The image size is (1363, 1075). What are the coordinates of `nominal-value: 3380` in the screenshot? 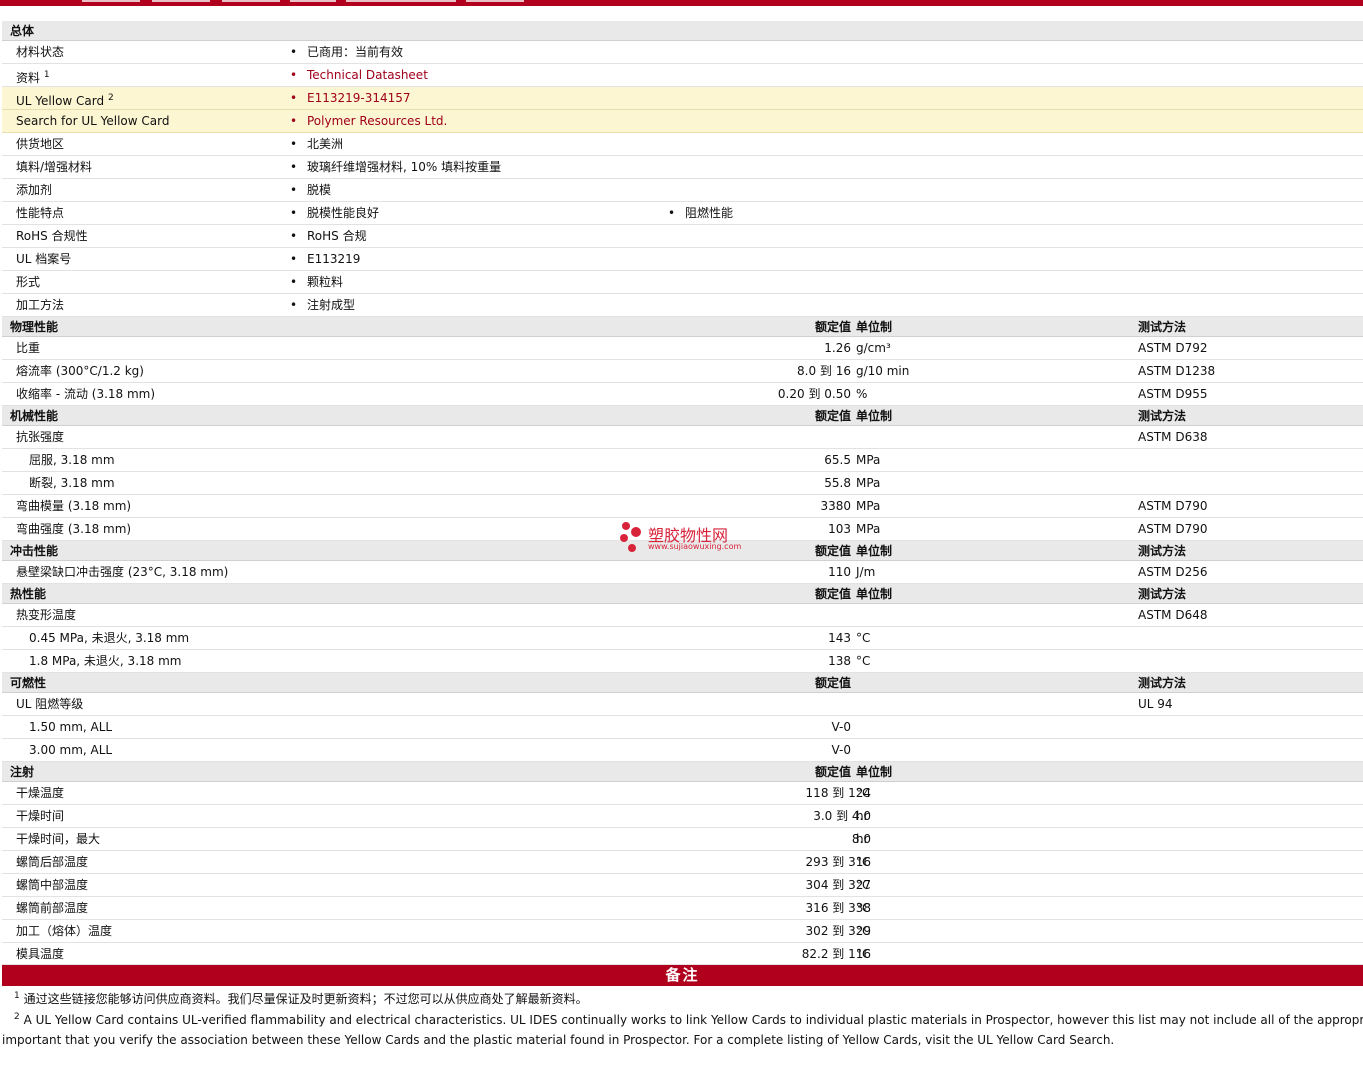 It's located at (835, 506).